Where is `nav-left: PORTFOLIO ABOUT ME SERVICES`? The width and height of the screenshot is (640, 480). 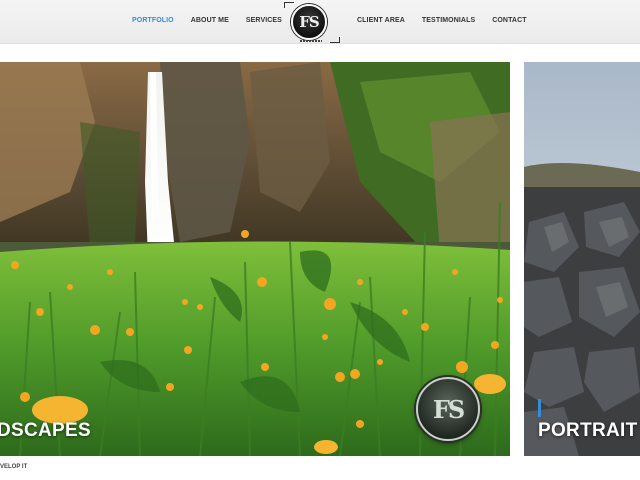 nav-left: PORTFOLIO ABOUT ME SERVICES is located at coordinates (207, 20).